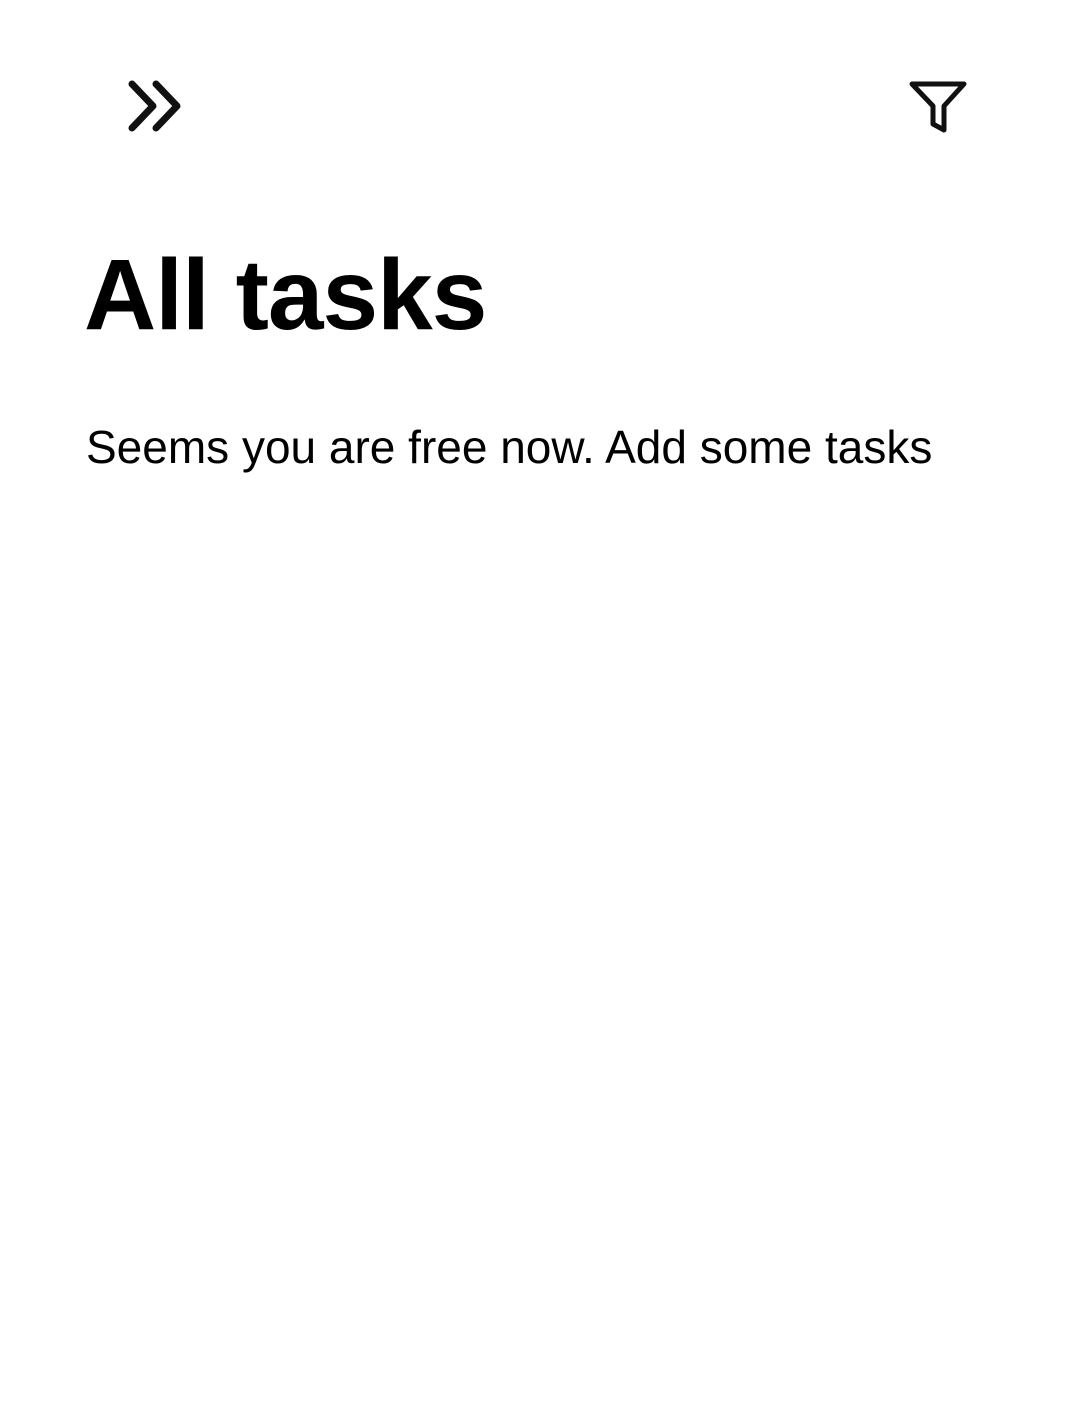  I want to click on double-chevron-right-icon, so click(156, 108).